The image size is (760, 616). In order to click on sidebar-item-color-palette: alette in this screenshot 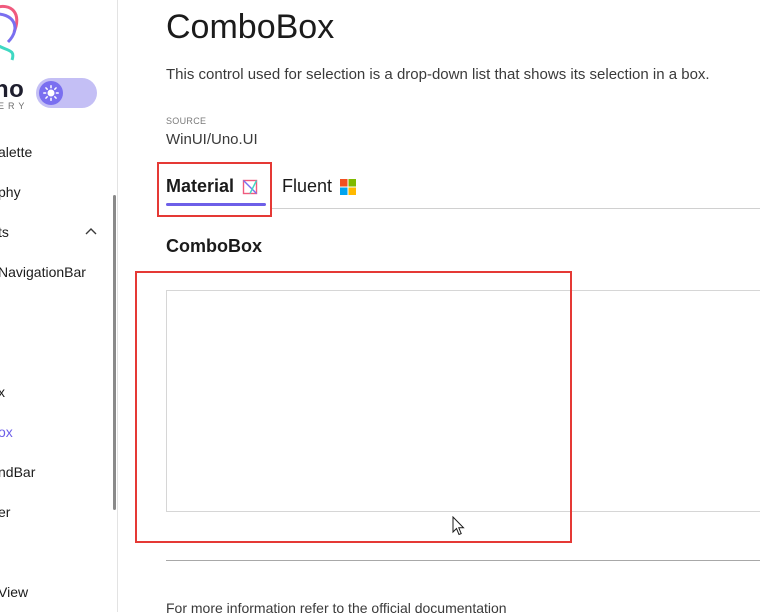, I will do `click(16, 152)`.